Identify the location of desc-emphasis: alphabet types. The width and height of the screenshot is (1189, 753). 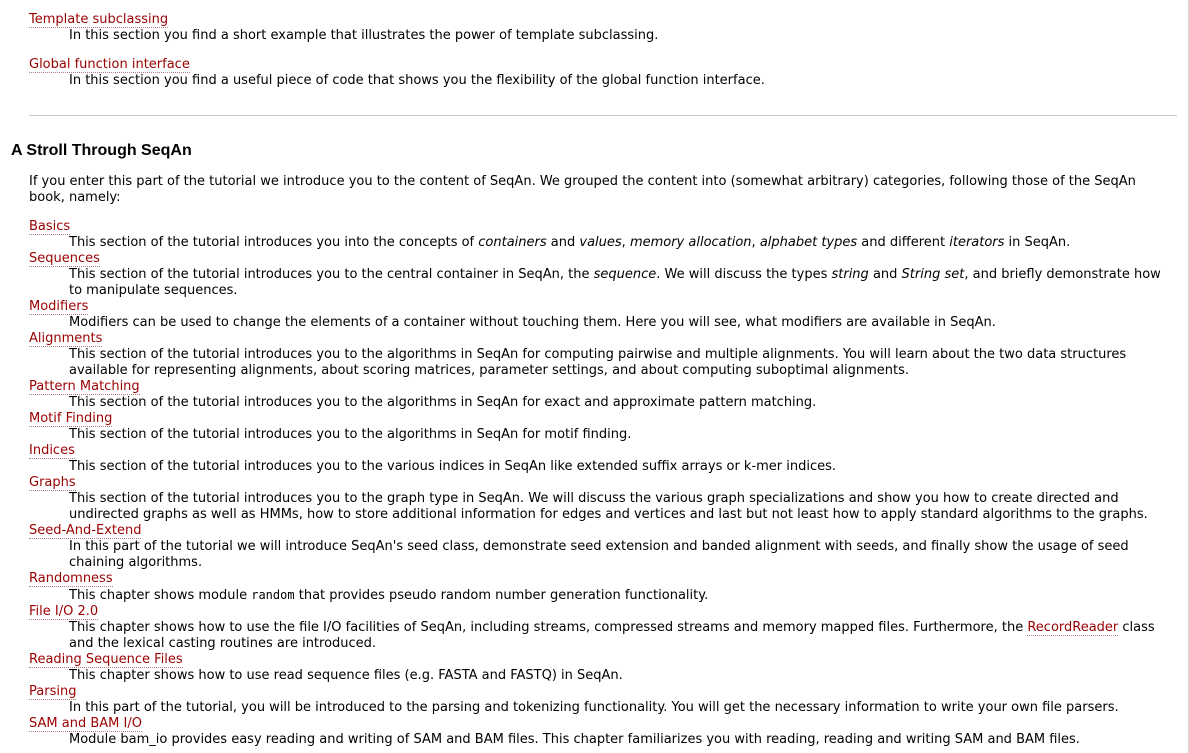
(808, 242).